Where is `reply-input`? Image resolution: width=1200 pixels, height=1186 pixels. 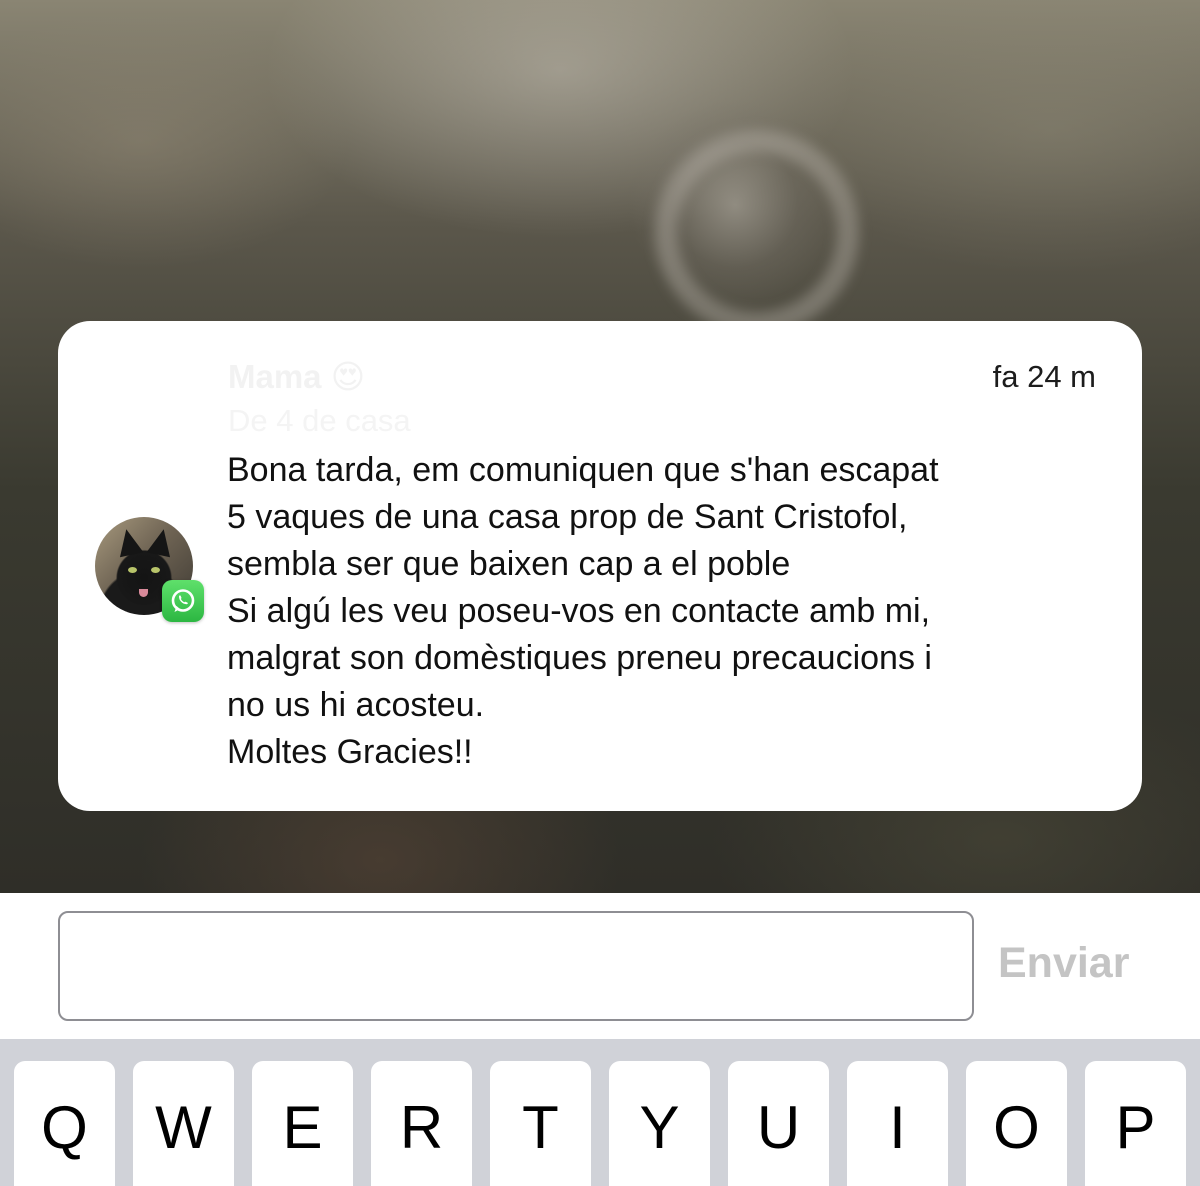
reply-input is located at coordinates (516, 966).